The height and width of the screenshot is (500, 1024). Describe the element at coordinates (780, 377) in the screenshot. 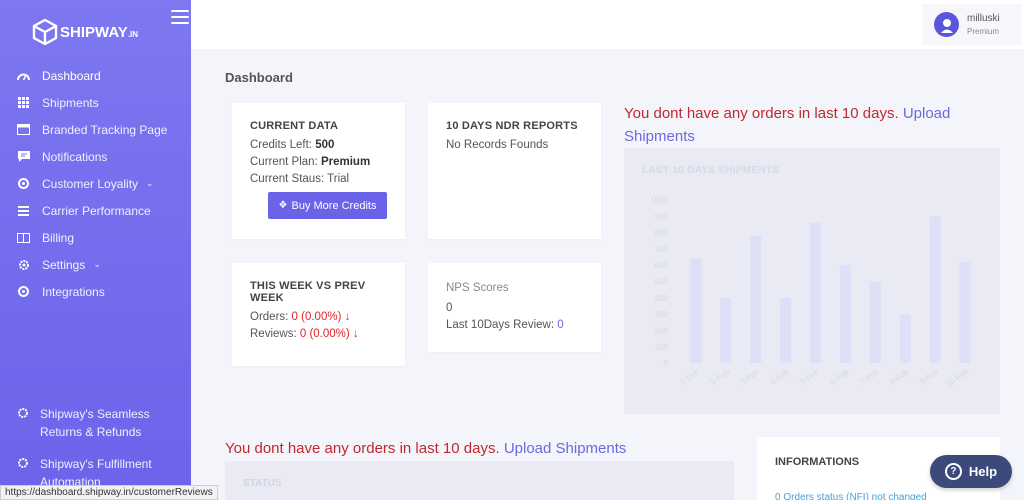

I see `x-tick-label: 4-Feb` at that location.